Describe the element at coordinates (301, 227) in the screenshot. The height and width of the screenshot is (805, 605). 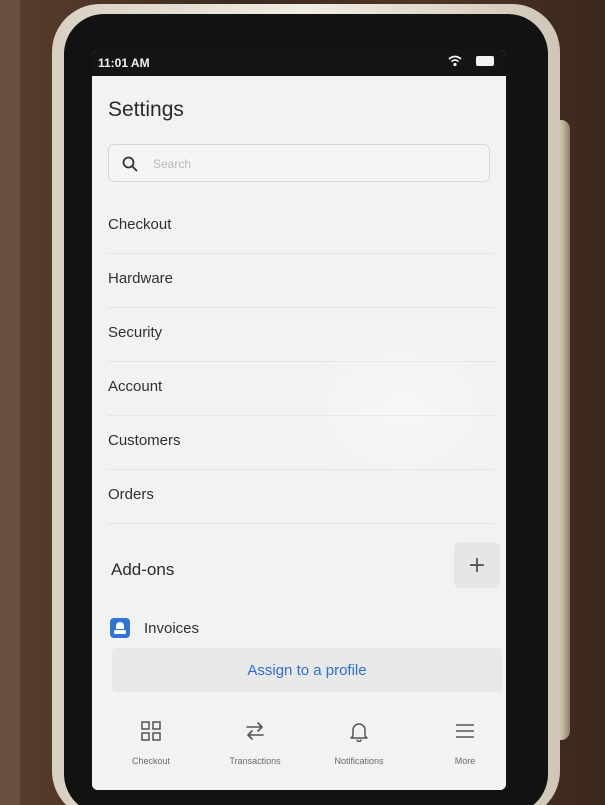
I see `settings-item-checkout: Checkout` at that location.